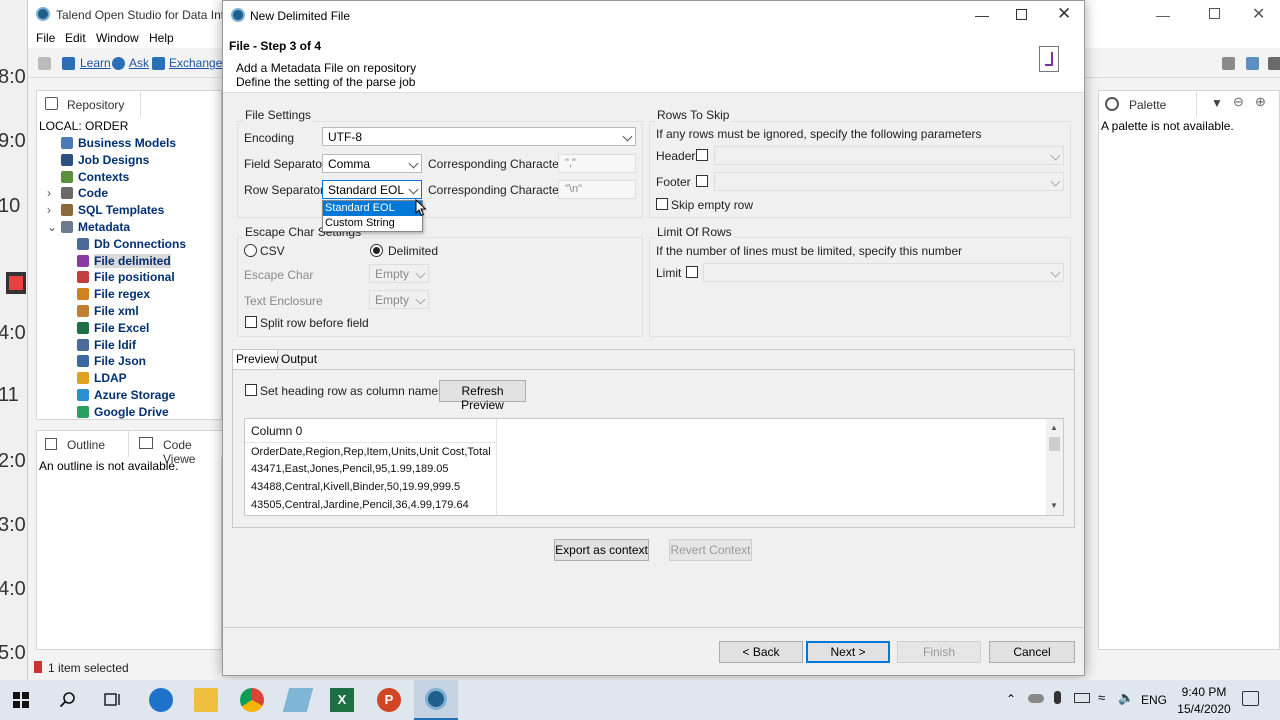 The height and width of the screenshot is (720, 1280). Describe the element at coordinates (1057, 697) in the screenshot. I see `microphone-icon` at that location.